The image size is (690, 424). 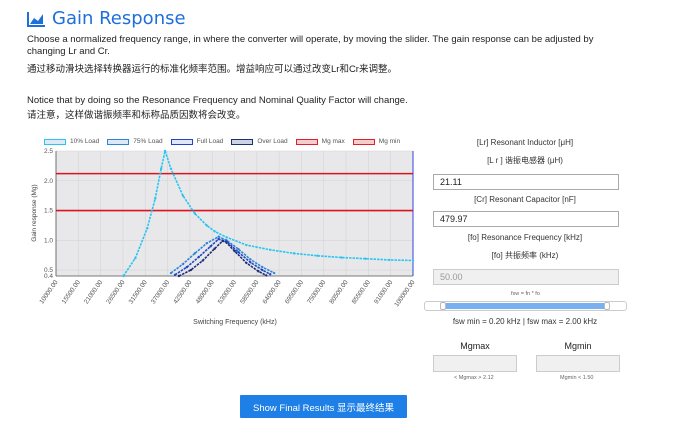 I want to click on show-final-results-button: Show Final Results 显示最终结果, so click(x=323, y=406).